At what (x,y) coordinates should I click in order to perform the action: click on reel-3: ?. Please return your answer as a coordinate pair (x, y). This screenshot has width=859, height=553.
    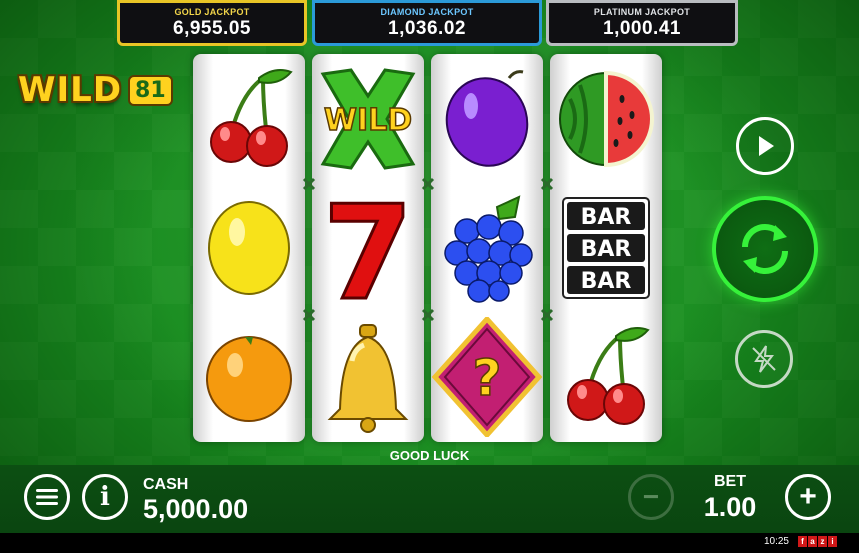
    Looking at the image, I should click on (487, 248).